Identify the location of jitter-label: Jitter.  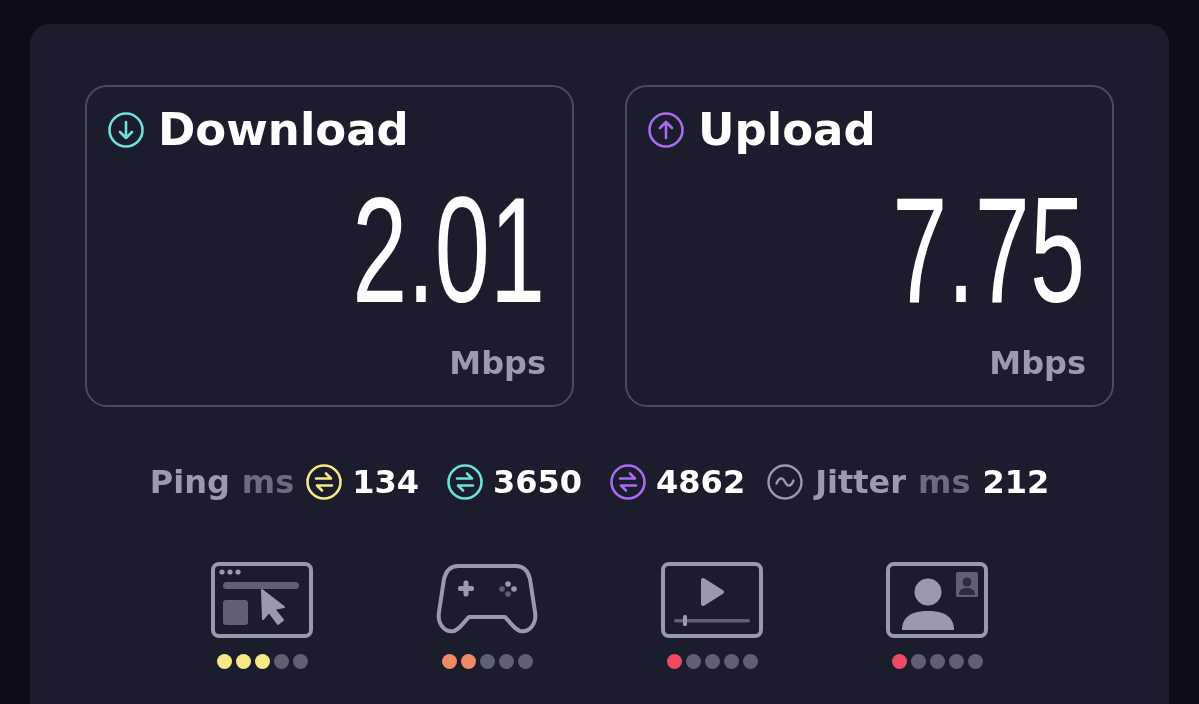
(861, 482).